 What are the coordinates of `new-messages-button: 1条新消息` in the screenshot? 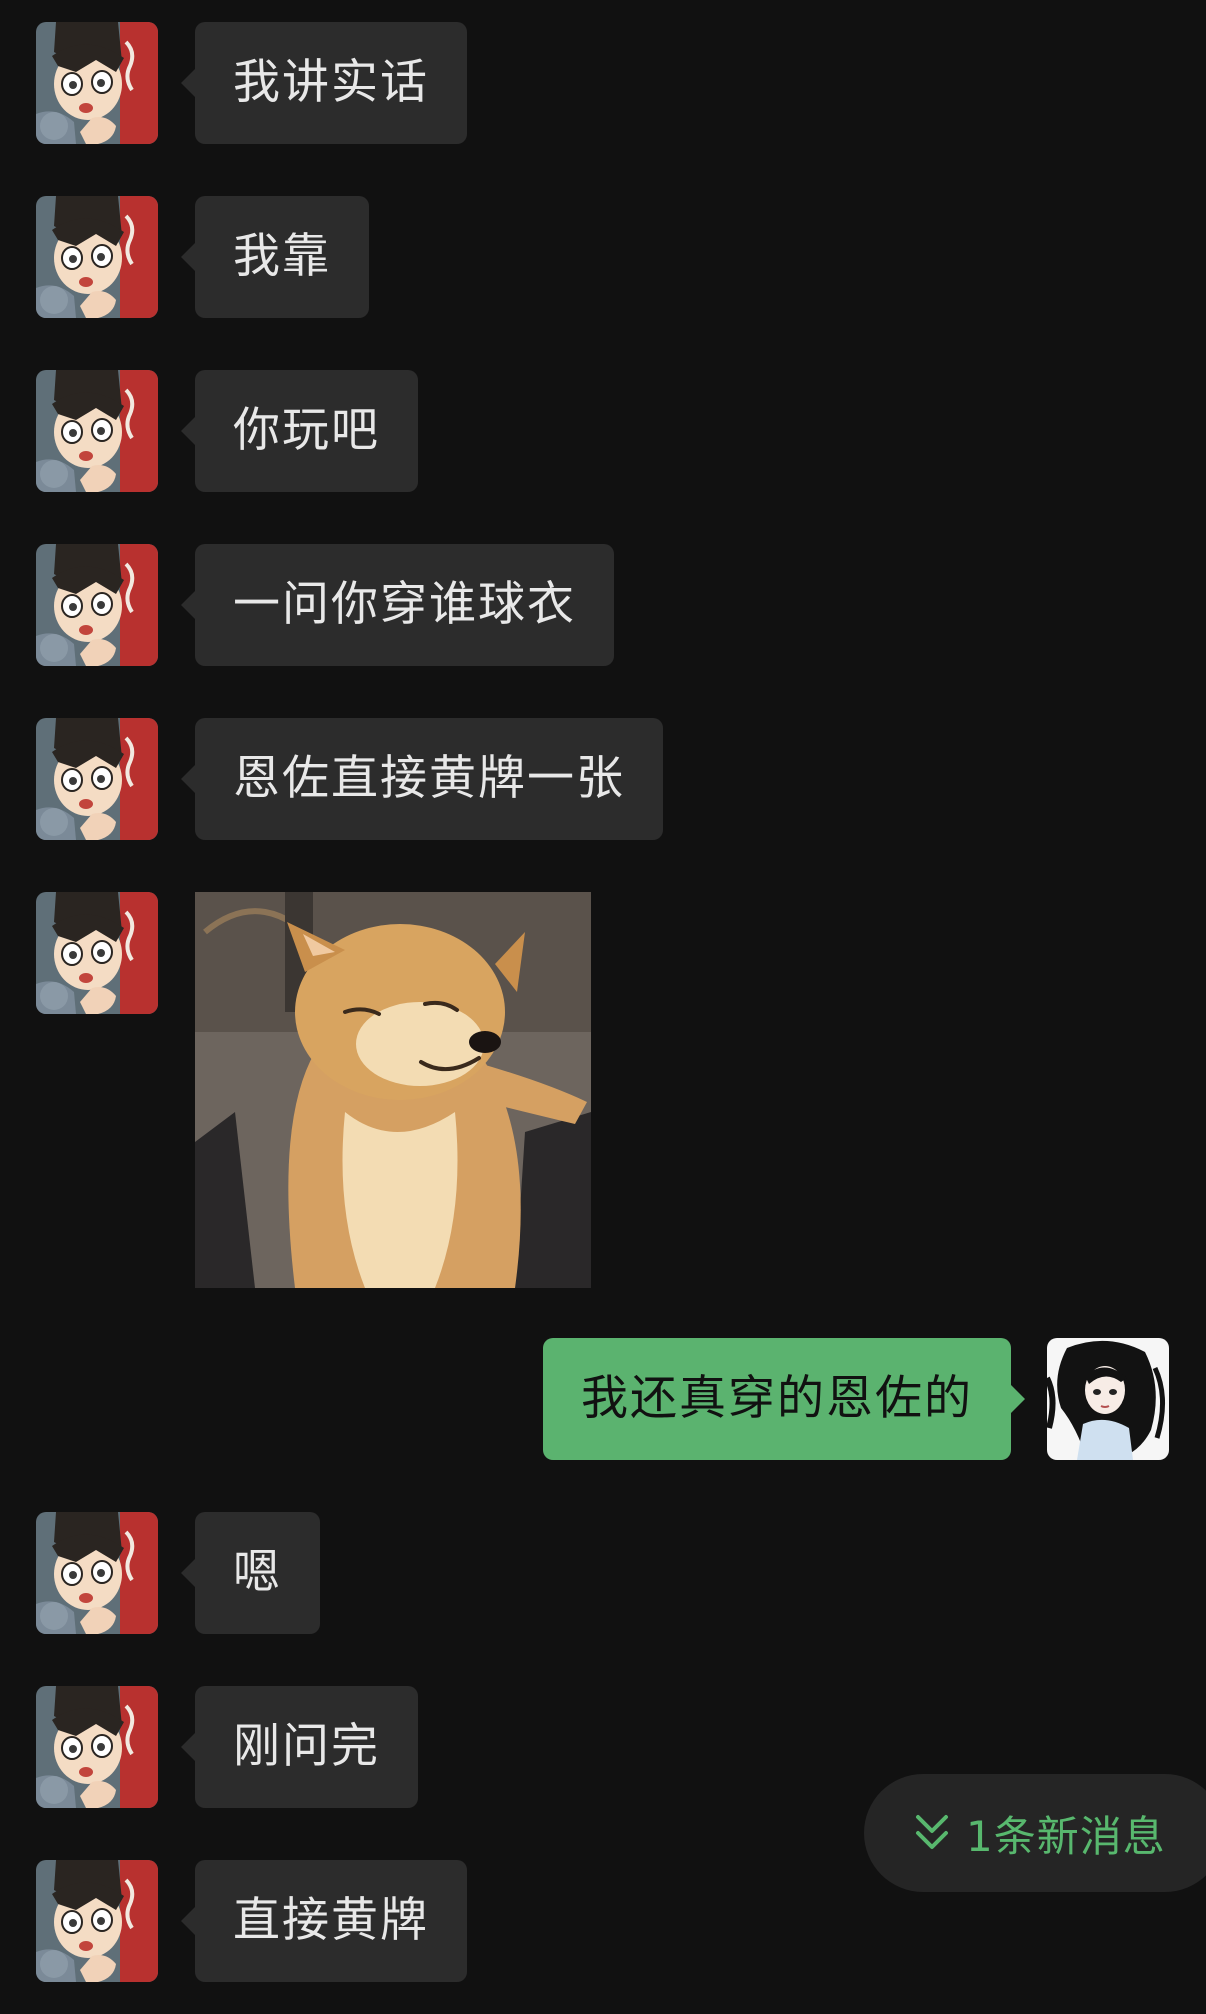 It's located at (1035, 1833).